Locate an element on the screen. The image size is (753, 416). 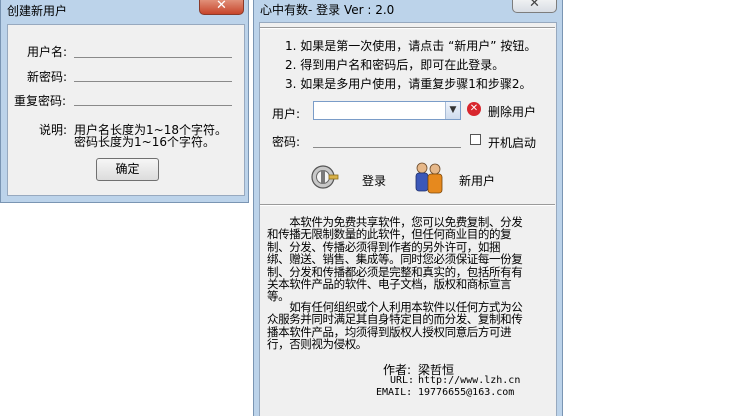
notice-line: 众服务并同时满足其自身特定目的而分发、复制和传 is located at coordinates (395, 319).